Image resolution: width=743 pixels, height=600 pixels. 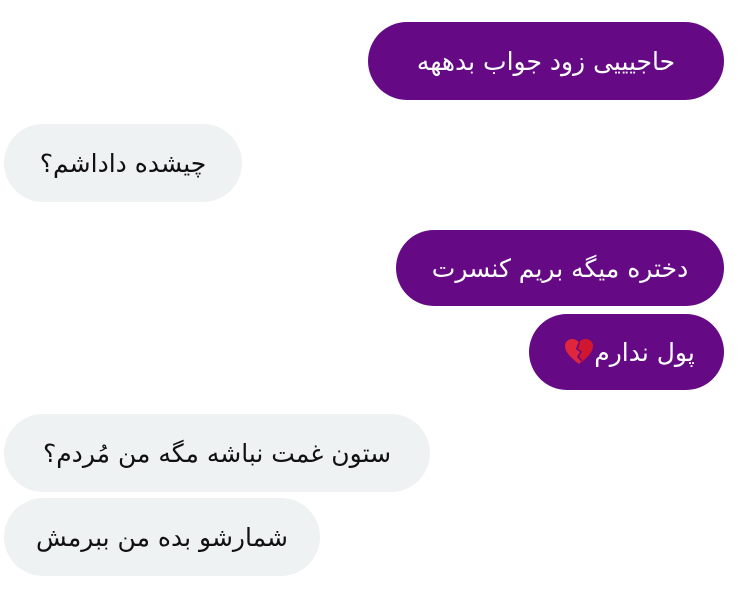 I want to click on message-text: دختره میگه بریم کنسرت, so click(x=560, y=268).